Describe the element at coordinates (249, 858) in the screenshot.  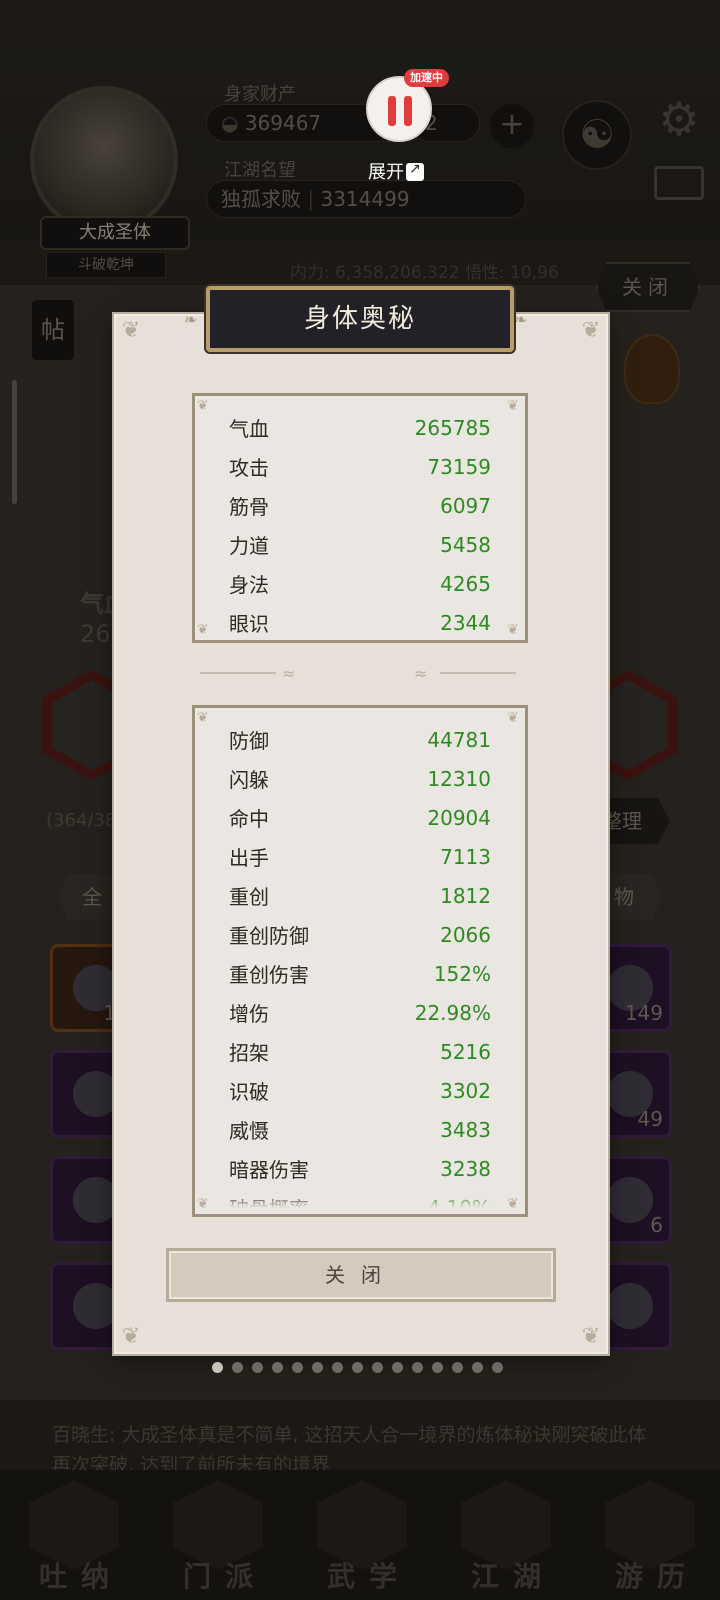
I see `stat-name: 出手` at that location.